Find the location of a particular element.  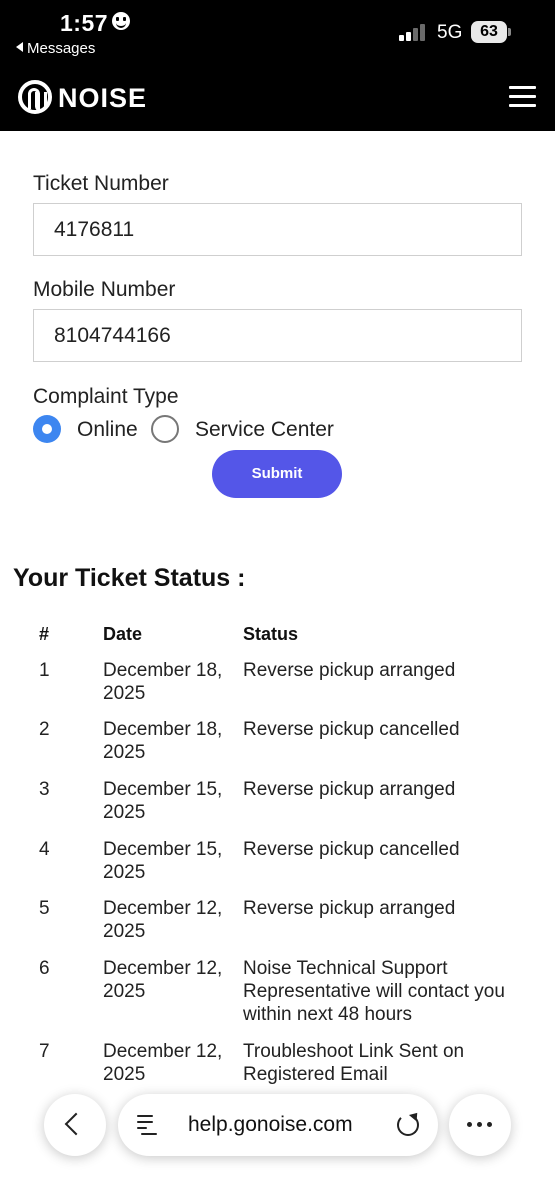

back-to-app-link: Messages is located at coordinates (55, 48).